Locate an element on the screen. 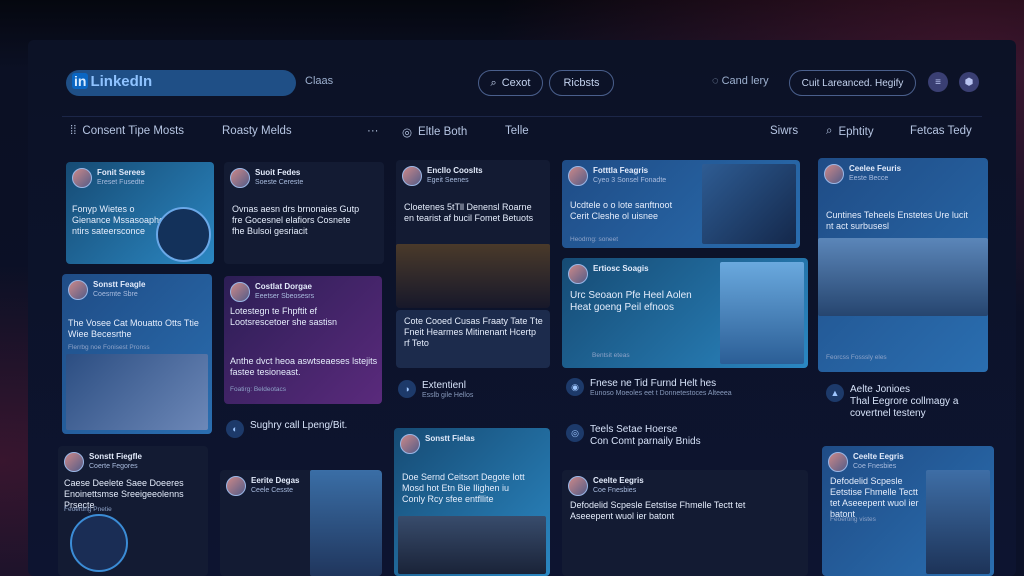  search-label: Cexot is located at coordinates (516, 83).